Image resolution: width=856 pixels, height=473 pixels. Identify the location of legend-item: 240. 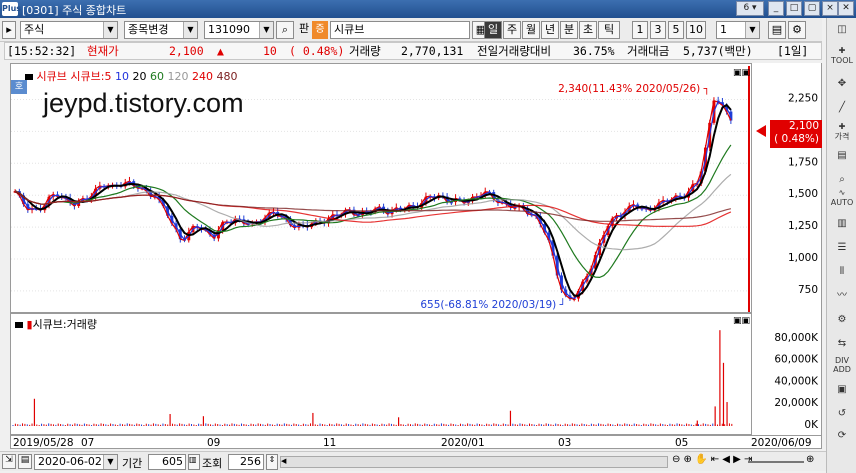
(202, 76).